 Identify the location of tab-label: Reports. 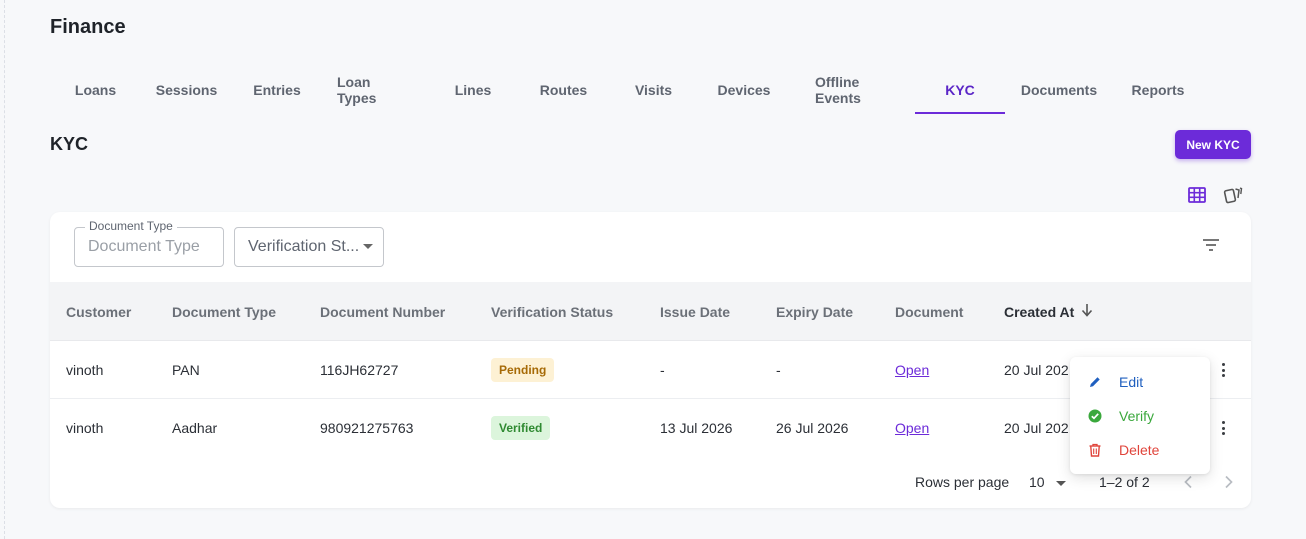
(1158, 90).